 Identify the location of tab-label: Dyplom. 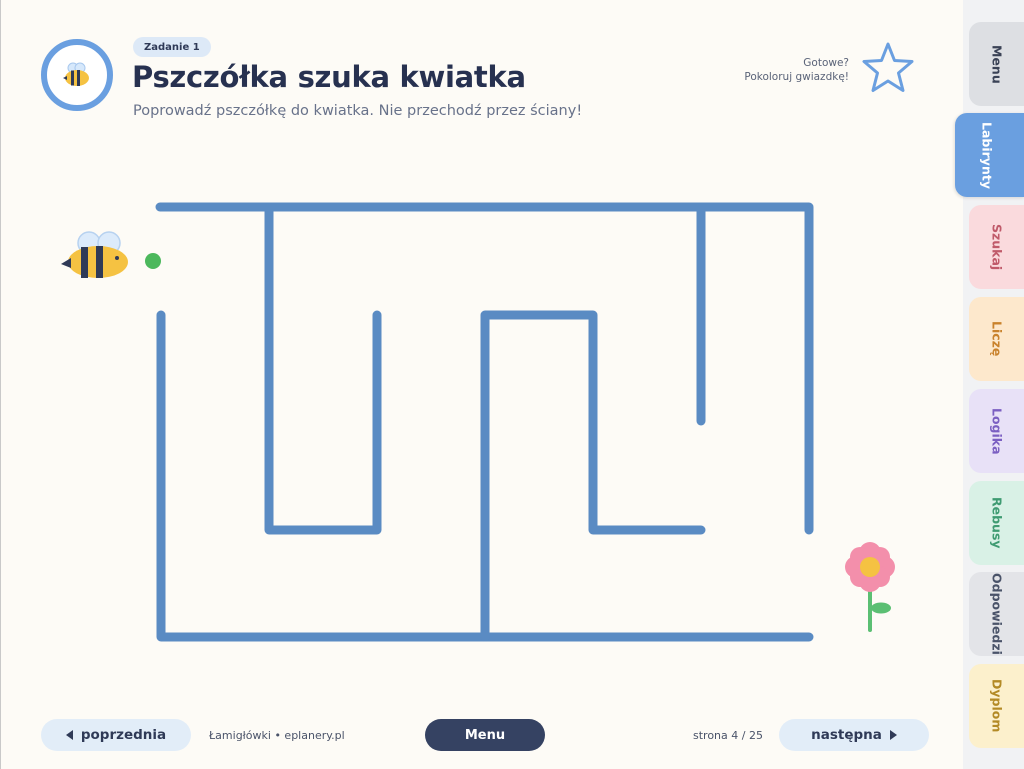
(997, 706).